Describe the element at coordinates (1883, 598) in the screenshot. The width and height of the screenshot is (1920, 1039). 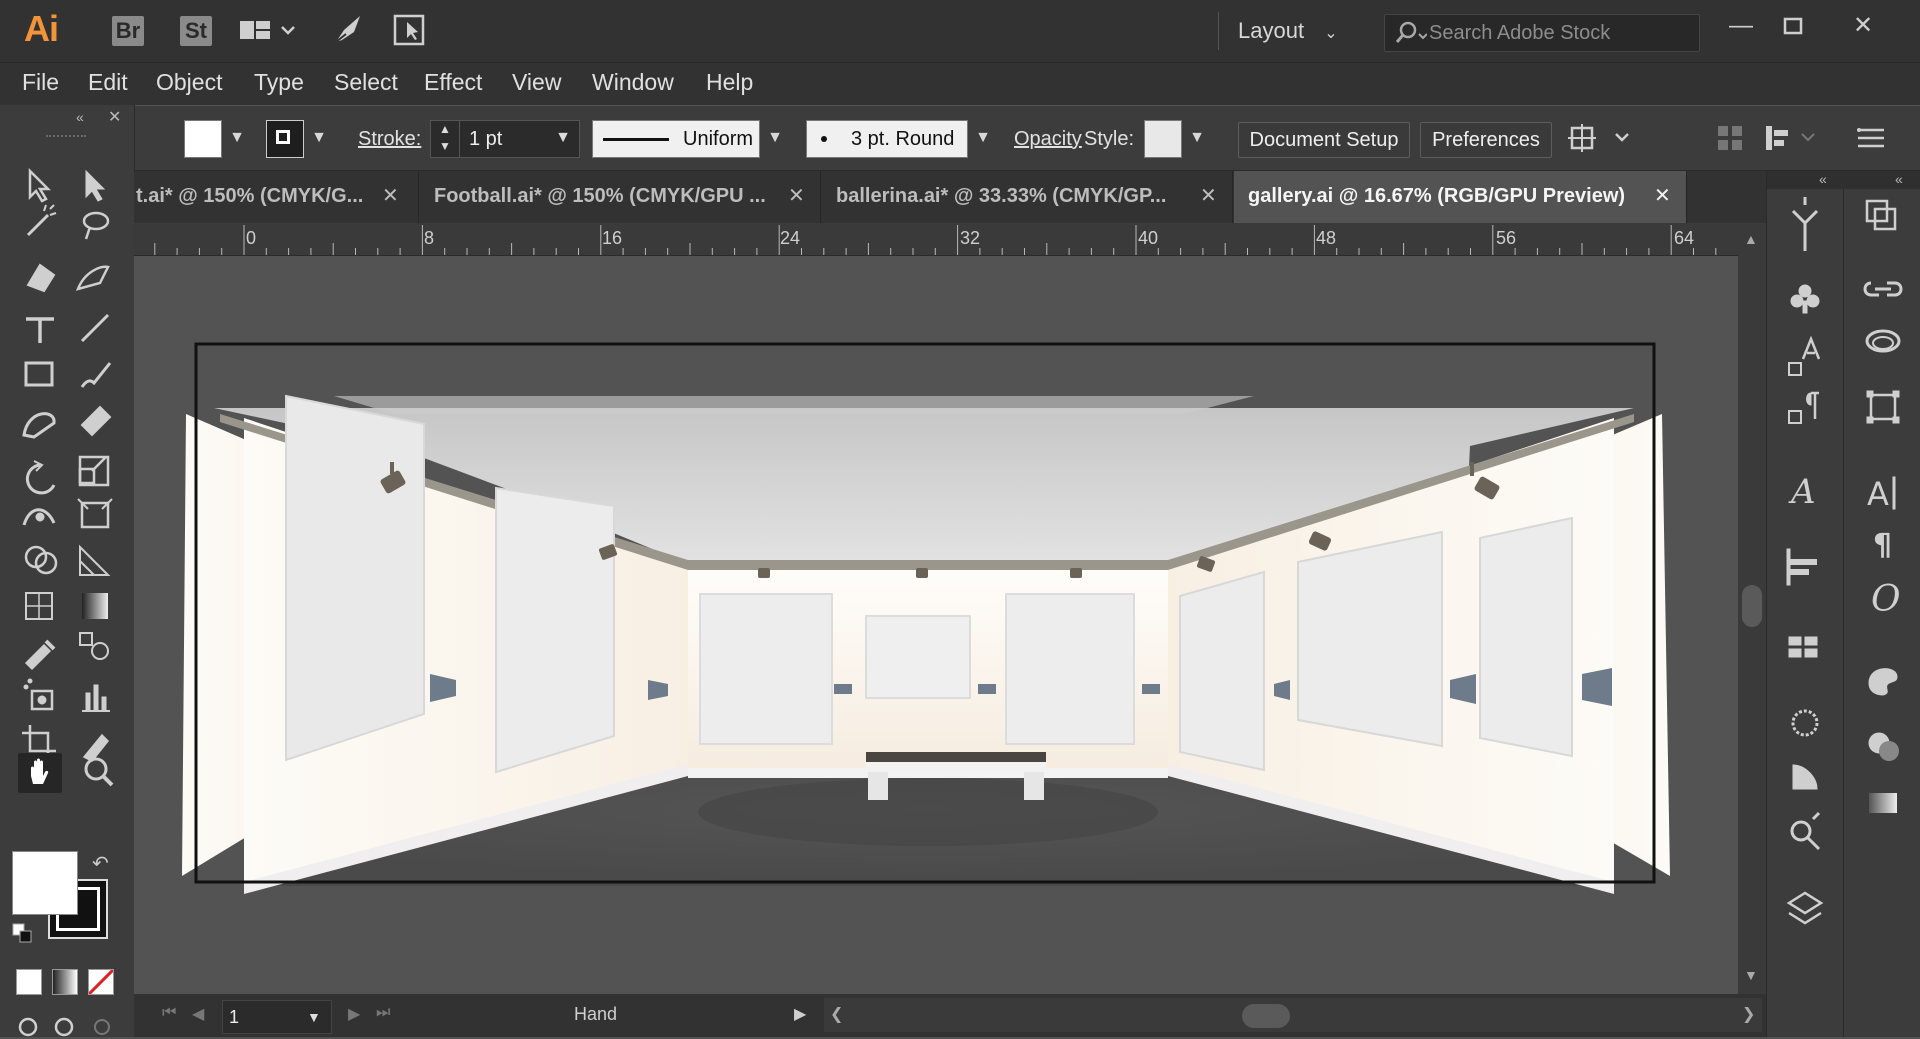
I see `opentype-panel-button` at that location.